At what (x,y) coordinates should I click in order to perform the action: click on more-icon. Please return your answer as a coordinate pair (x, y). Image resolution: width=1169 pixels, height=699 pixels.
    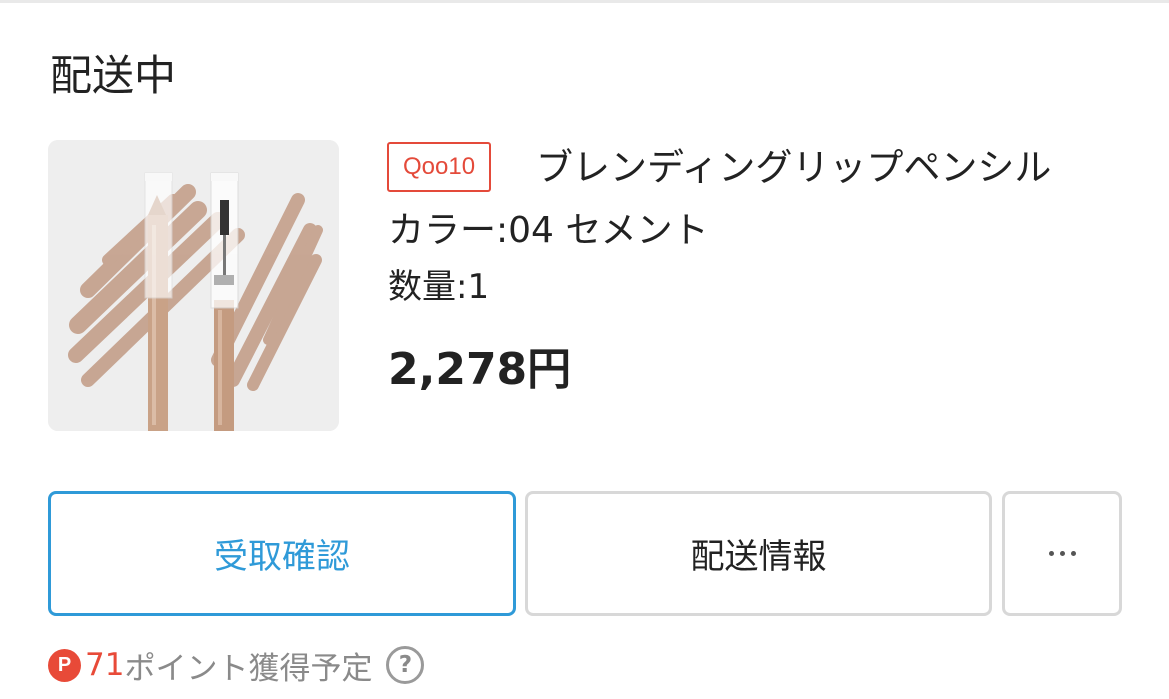
    Looking at the image, I should click on (1062, 553).